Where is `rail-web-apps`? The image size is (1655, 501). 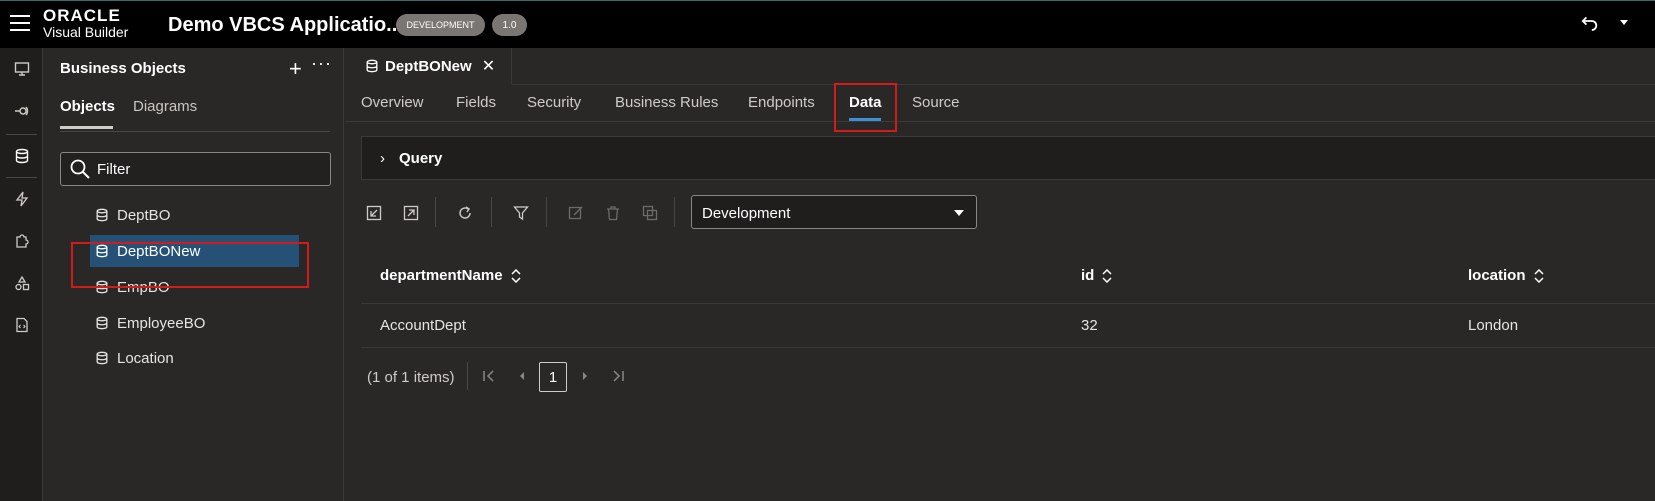
rail-web-apps is located at coordinates (21, 69).